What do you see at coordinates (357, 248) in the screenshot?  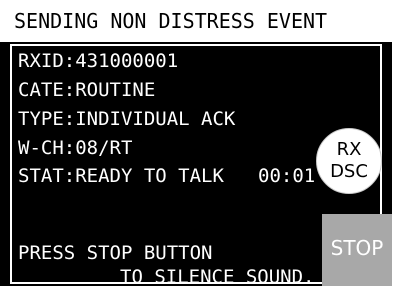 I see `stop-button-label: STOP` at bounding box center [357, 248].